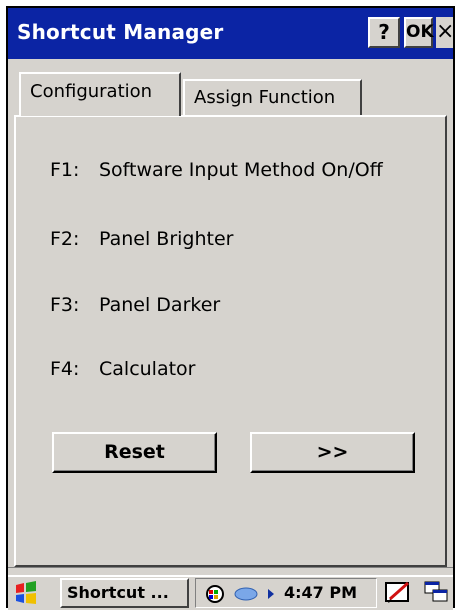 The height and width of the screenshot is (614, 461). What do you see at coordinates (241, 170) in the screenshot?
I see `function-action: Software Input Method On/Off` at bounding box center [241, 170].